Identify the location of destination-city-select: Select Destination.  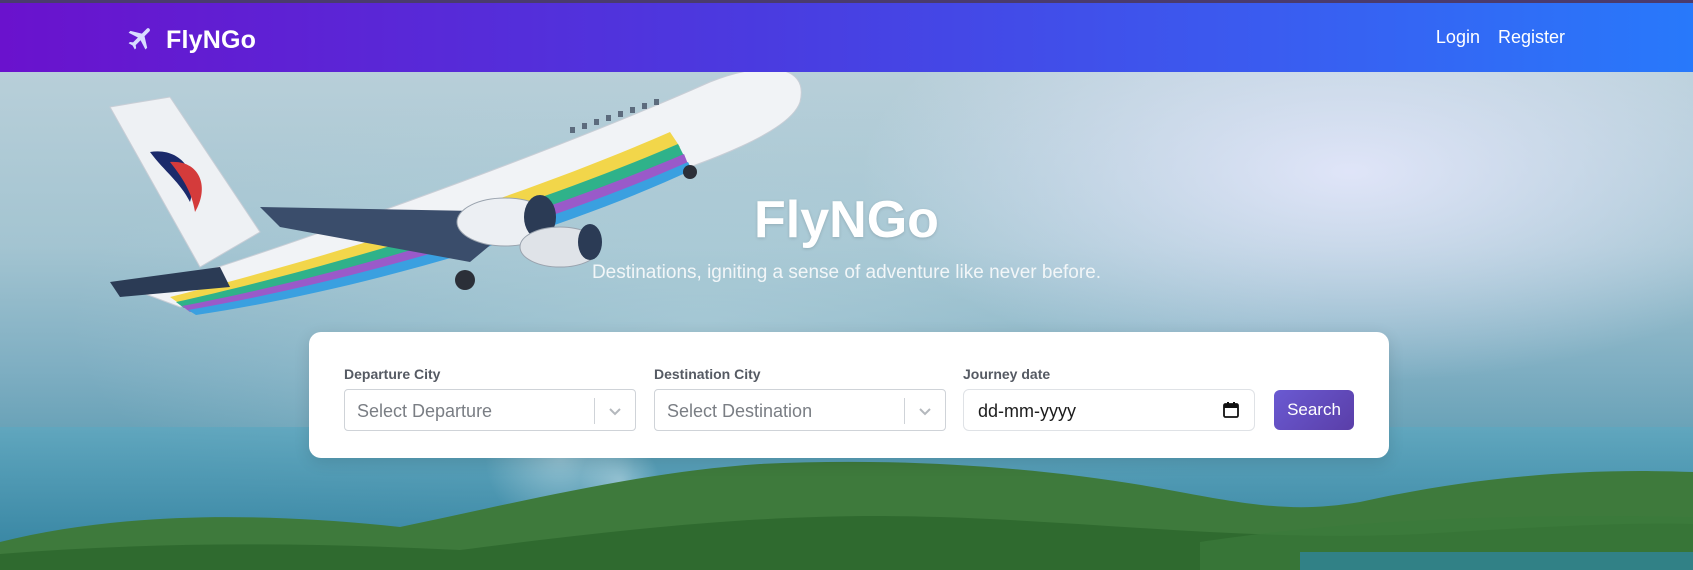
(800, 410).